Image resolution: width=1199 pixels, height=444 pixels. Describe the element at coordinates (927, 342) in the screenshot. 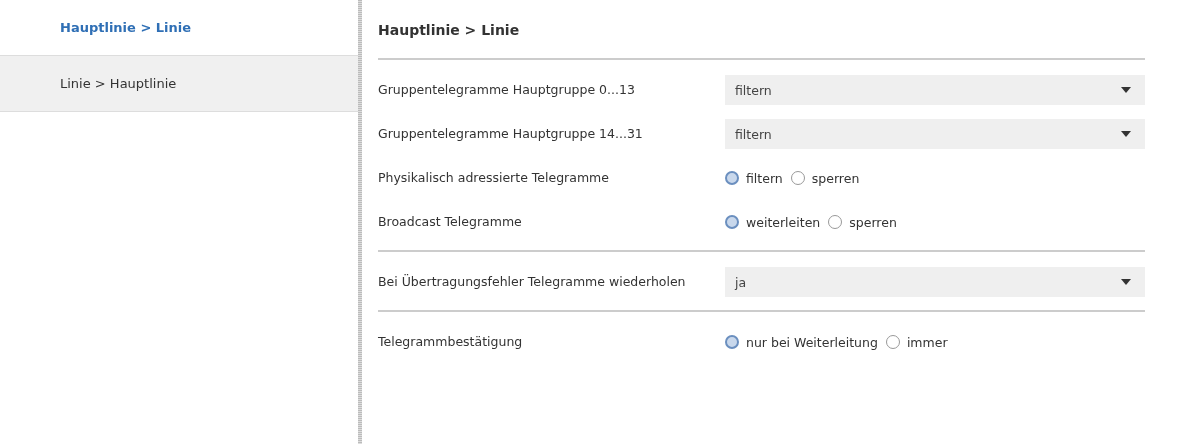

I see `radio-label: immer` at that location.